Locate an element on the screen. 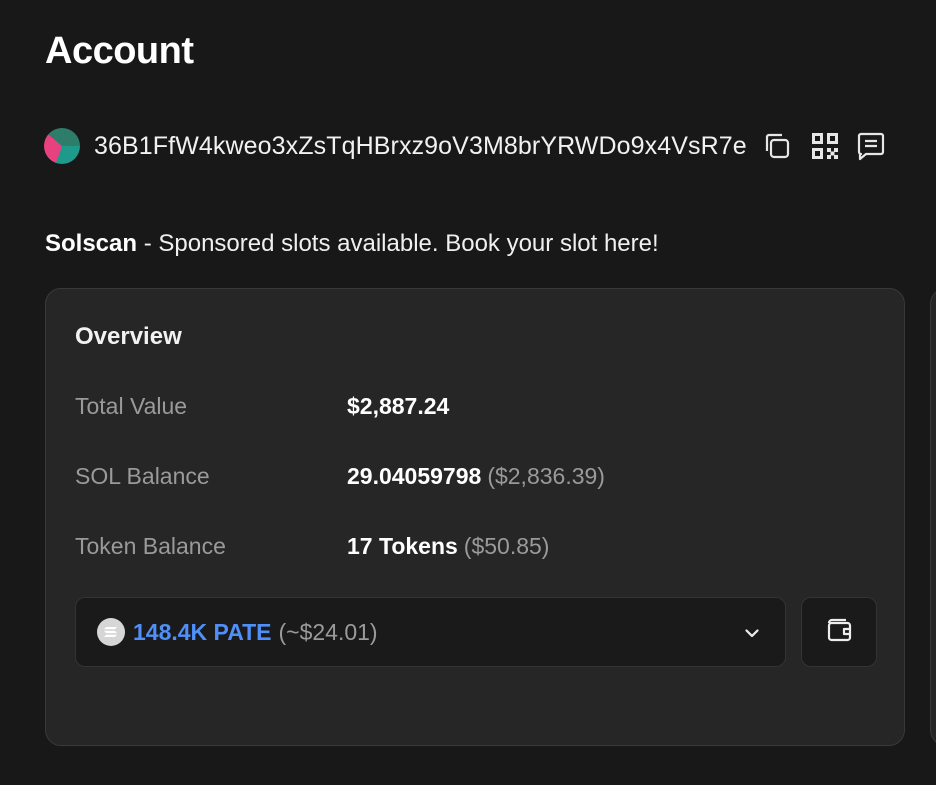 The width and height of the screenshot is (936, 785). token-select-amount: 148.4K PATE is located at coordinates (202, 631).